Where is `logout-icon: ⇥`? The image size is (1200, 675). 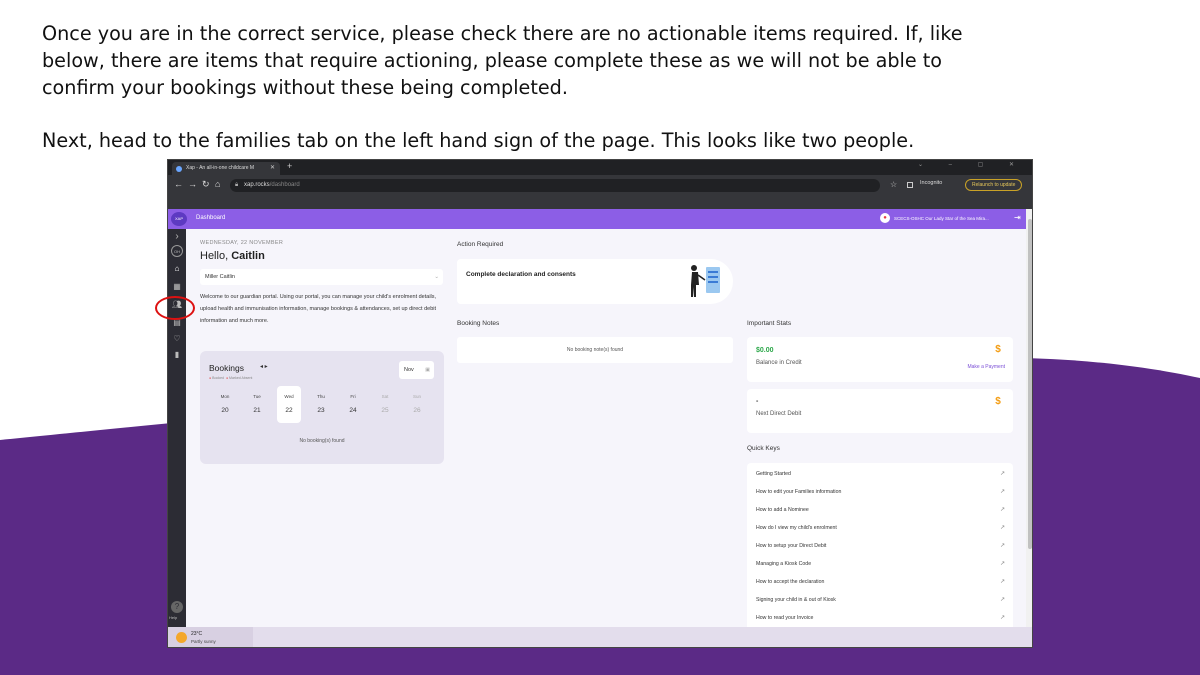
logout-icon: ⇥ is located at coordinates (1017, 217).